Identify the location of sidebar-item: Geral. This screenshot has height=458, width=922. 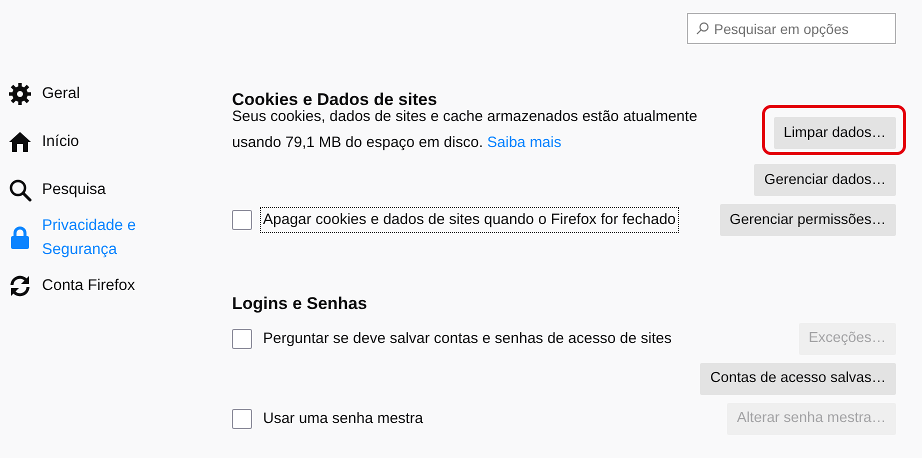
(105, 94).